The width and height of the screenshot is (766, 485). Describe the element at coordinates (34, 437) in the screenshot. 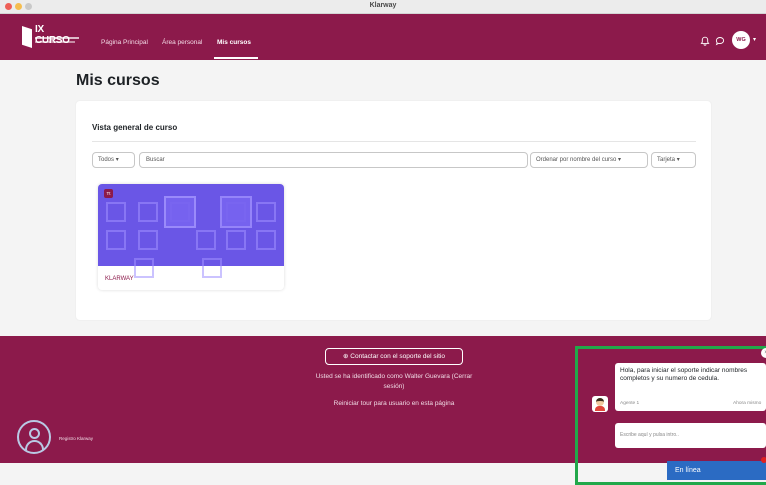

I see `footer-logo-icon` at that location.